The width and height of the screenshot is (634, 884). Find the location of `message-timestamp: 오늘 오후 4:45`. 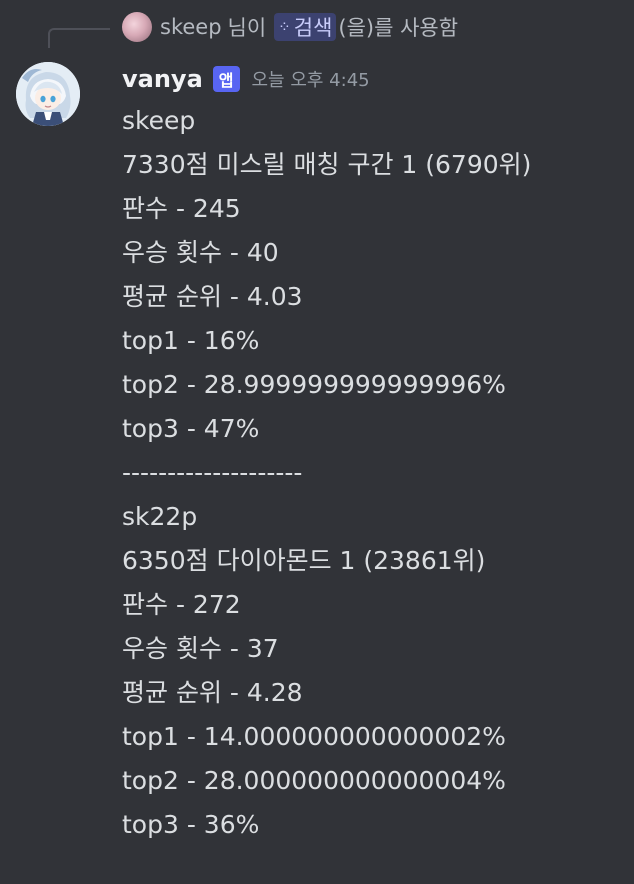

message-timestamp: 오늘 오후 4:45 is located at coordinates (311, 79).